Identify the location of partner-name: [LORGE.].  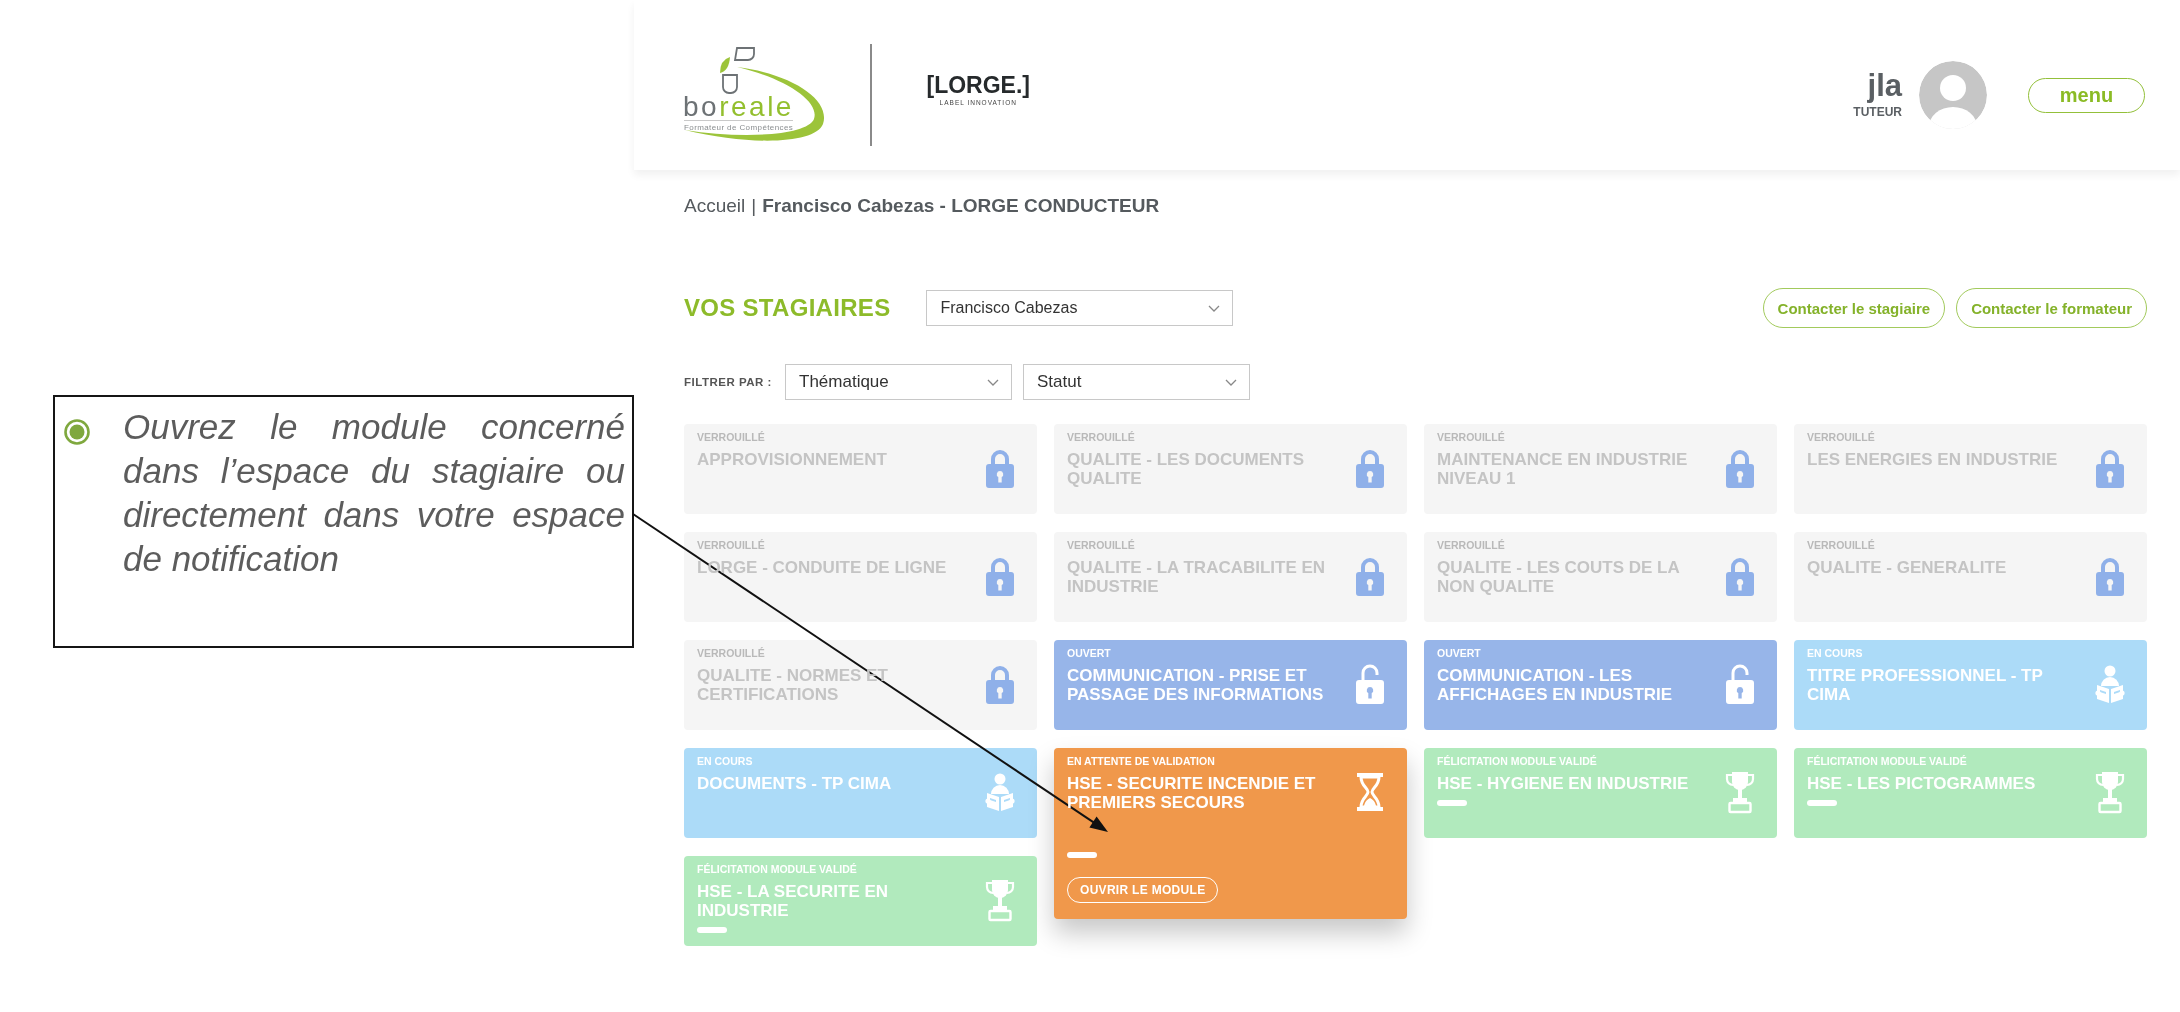
(978, 84).